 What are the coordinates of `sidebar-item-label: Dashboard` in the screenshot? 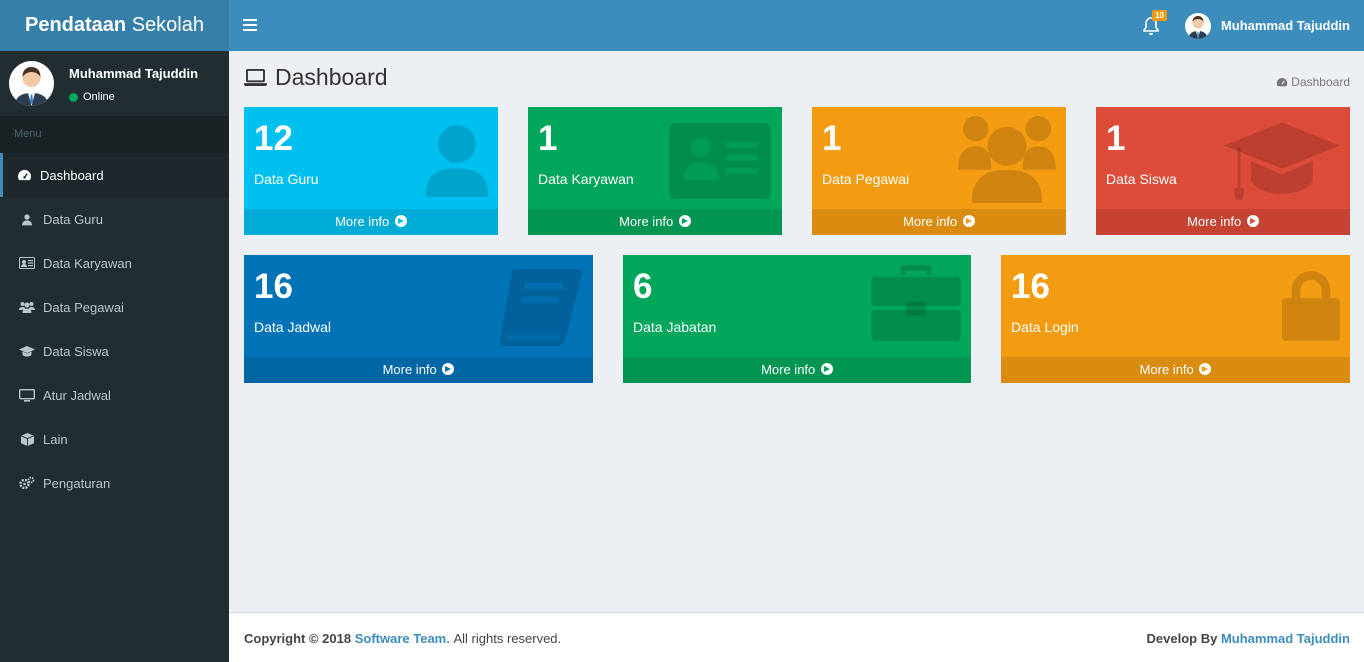 It's located at (72, 175).